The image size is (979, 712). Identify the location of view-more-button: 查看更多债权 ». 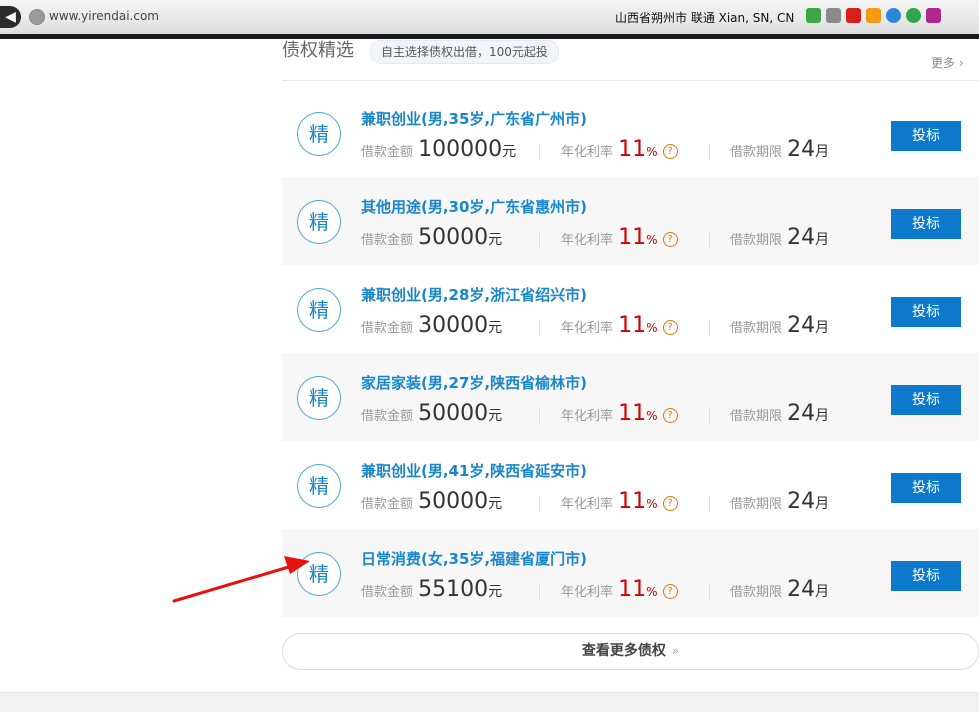
(630, 651).